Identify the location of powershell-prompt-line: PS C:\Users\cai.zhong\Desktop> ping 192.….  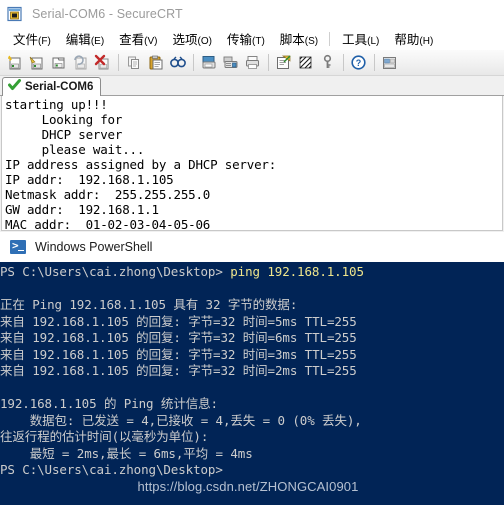
(252, 272).